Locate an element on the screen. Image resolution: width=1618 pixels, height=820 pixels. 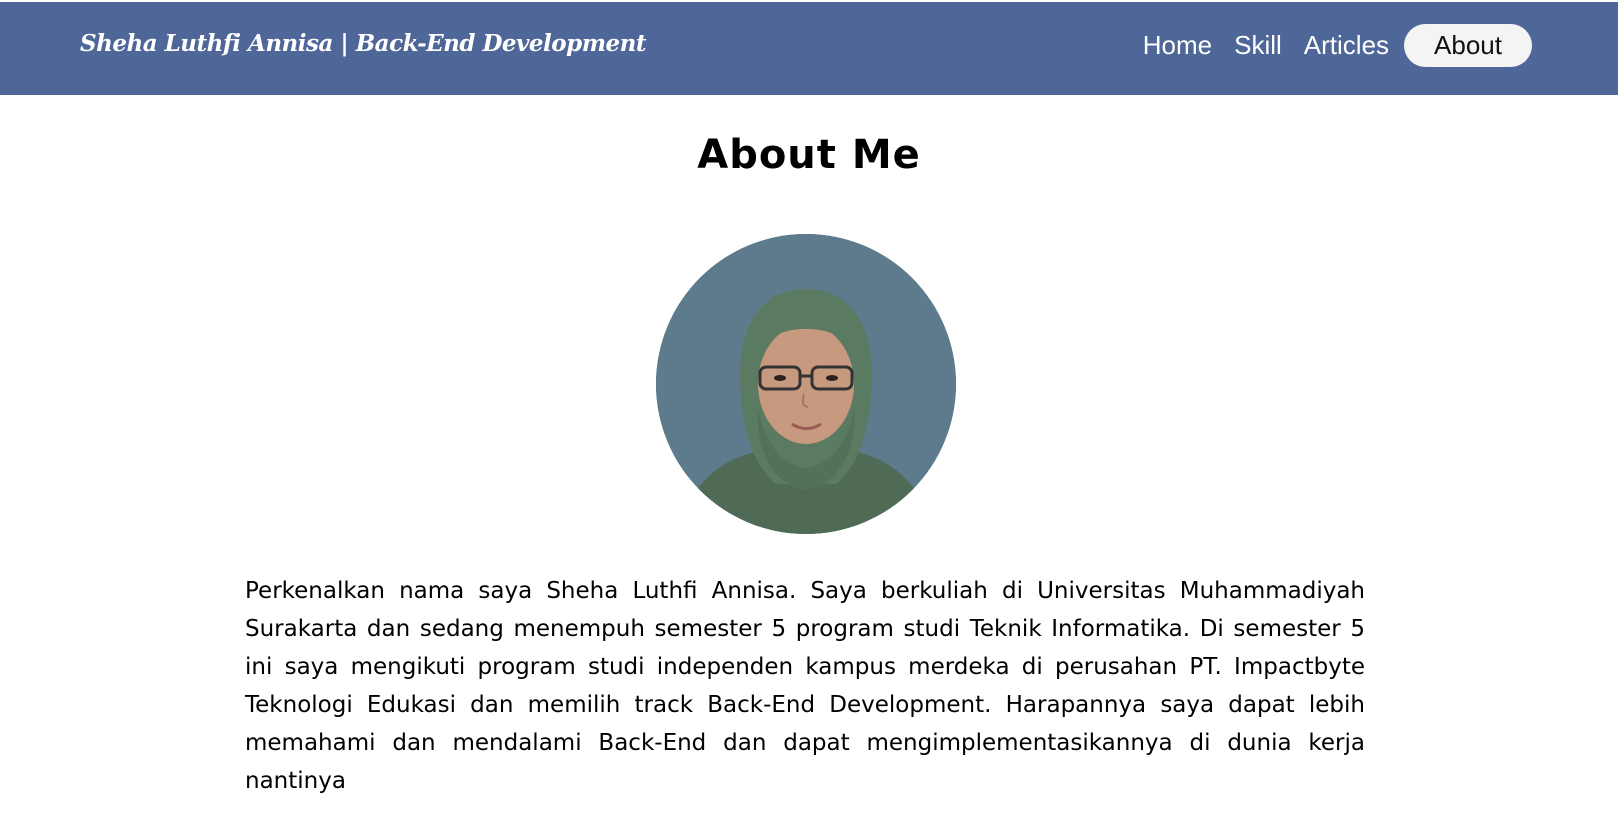
nav-link-articles: Articles is located at coordinates (1346, 45).